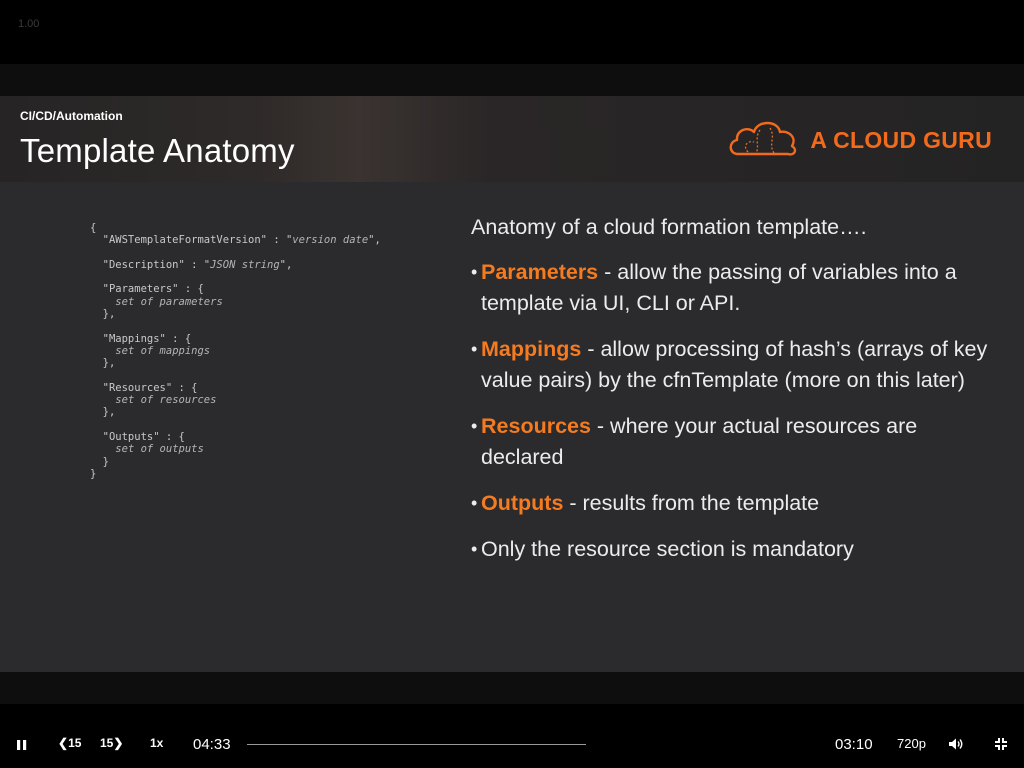 The height and width of the screenshot is (768, 1024). I want to click on code-placeholder: JSON string, so click(245, 264).